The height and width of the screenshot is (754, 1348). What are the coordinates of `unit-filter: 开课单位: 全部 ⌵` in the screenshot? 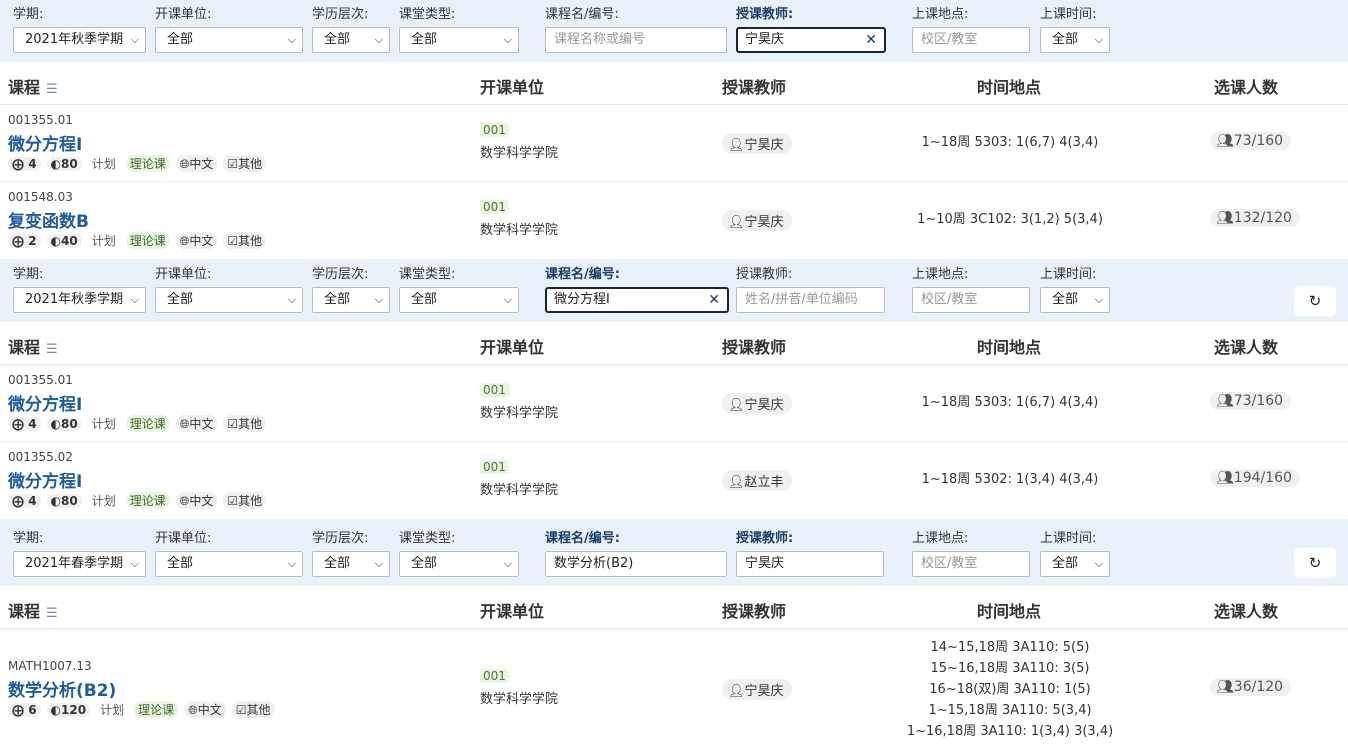 It's located at (229, 289).